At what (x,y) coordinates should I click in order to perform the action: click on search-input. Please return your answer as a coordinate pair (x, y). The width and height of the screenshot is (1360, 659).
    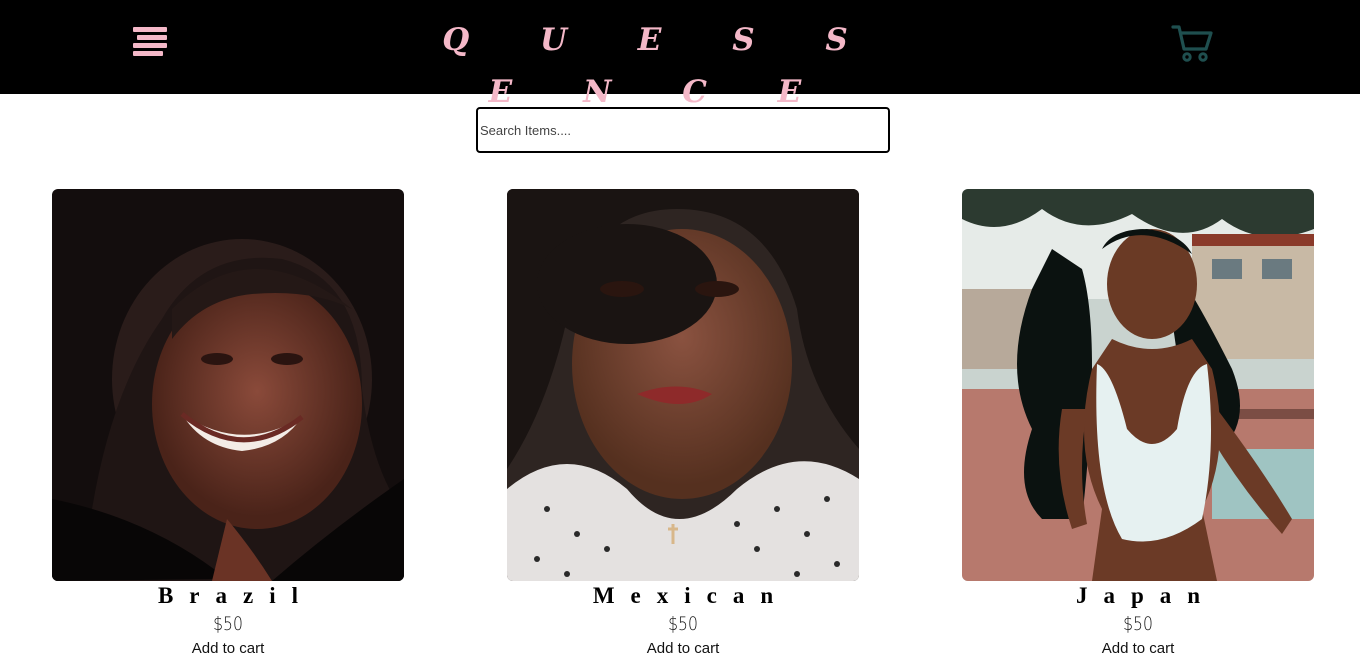
    Looking at the image, I should click on (683, 130).